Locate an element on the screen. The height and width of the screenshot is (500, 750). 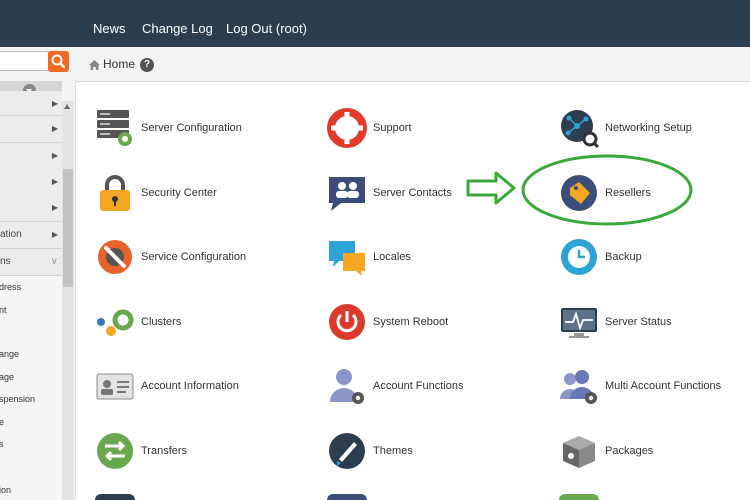
tile-account-functions: Account Functions is located at coordinates (395, 386).